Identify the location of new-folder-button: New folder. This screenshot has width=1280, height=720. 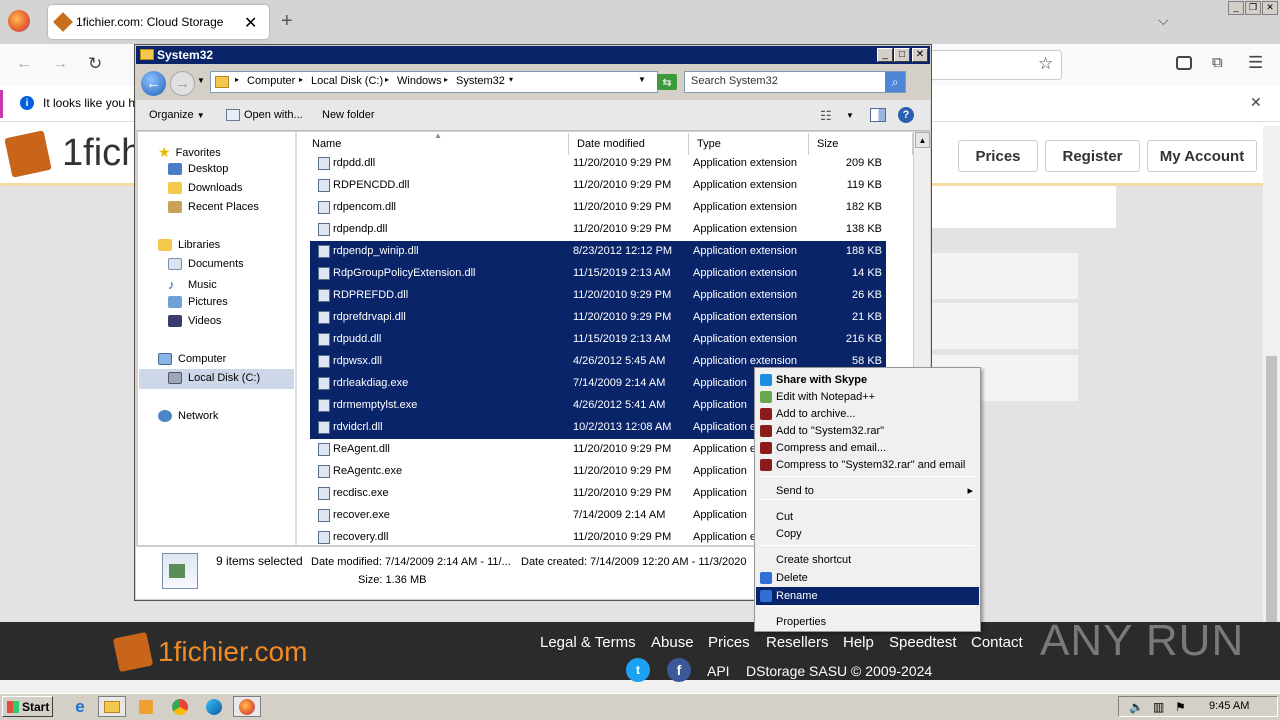
(348, 115).